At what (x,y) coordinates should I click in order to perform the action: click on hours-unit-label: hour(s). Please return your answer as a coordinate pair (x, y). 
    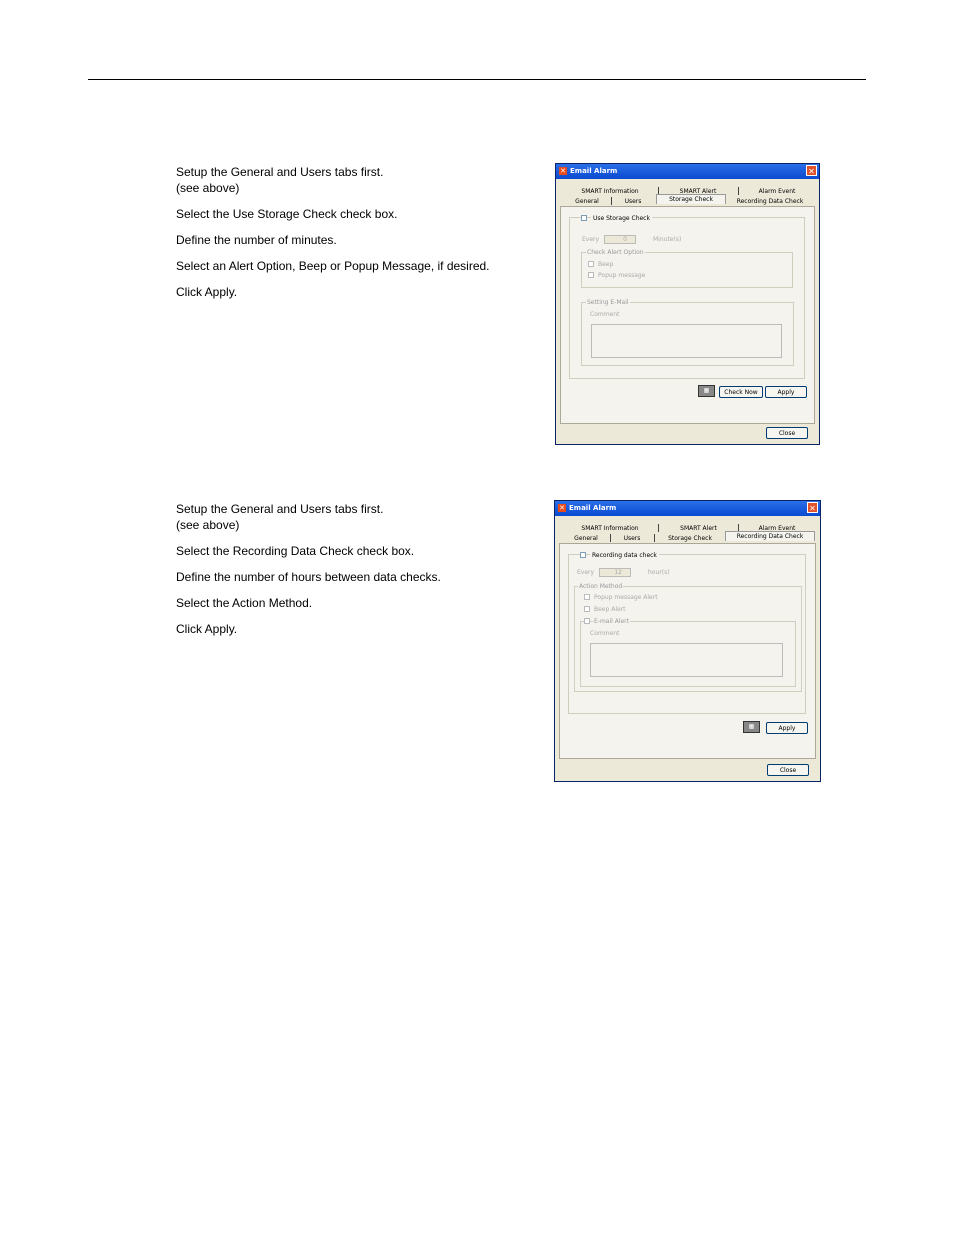
    Looking at the image, I should click on (659, 572).